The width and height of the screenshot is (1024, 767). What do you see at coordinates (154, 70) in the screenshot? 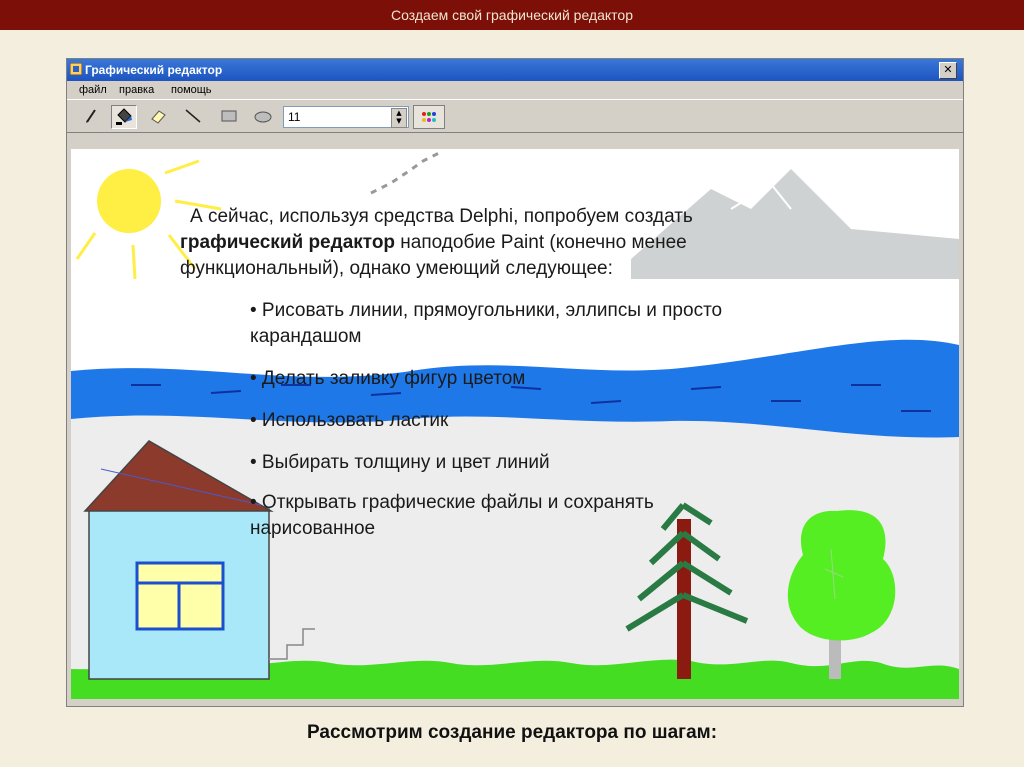
I see `window-title: Графический редактор` at bounding box center [154, 70].